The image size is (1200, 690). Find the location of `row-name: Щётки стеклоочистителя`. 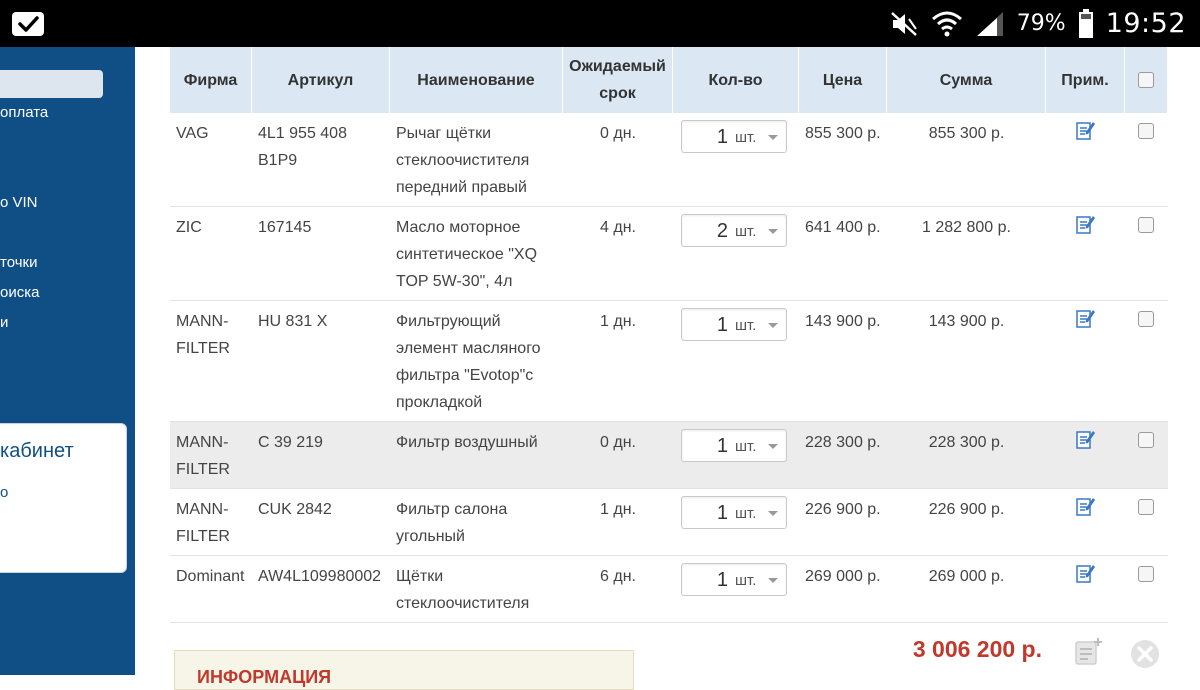

row-name: Щётки стеклоочистителя is located at coordinates (463, 590).